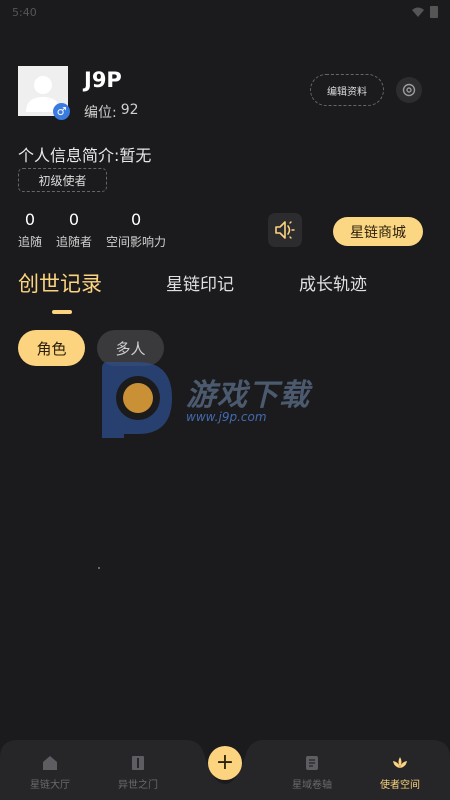  What do you see at coordinates (74, 230) in the screenshot?
I see `stat-followers: 0 追随者` at bounding box center [74, 230].